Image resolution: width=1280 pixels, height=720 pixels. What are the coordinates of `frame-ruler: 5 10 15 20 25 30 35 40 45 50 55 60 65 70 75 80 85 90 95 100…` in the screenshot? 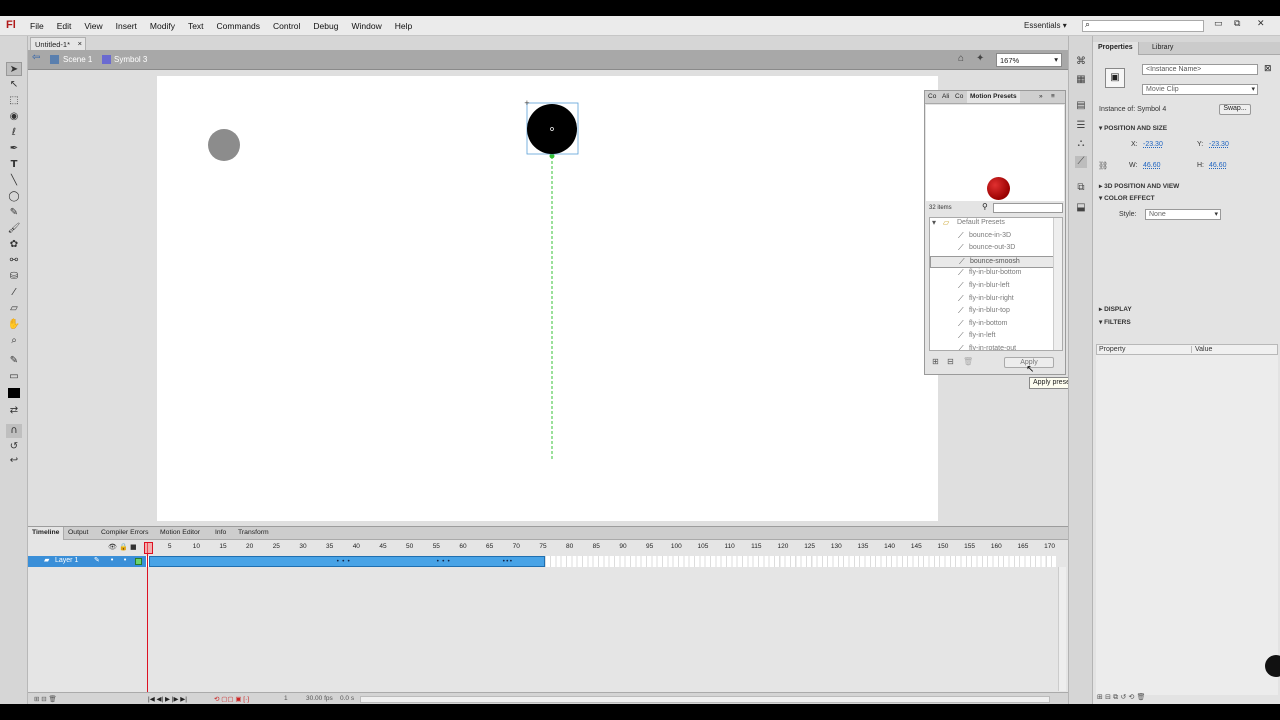 It's located at (601, 548).